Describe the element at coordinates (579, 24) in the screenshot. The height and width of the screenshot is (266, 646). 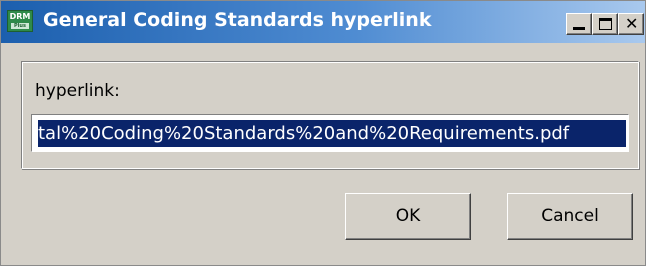
I see `minimize-button` at that location.